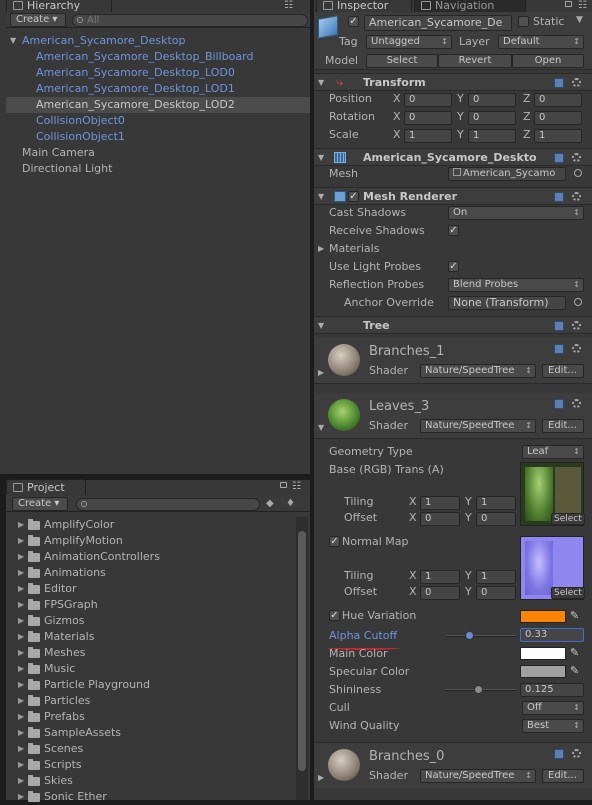 The height and width of the screenshot is (805, 592). Describe the element at coordinates (302, 658) in the screenshot. I see `project-scrollbar` at that location.